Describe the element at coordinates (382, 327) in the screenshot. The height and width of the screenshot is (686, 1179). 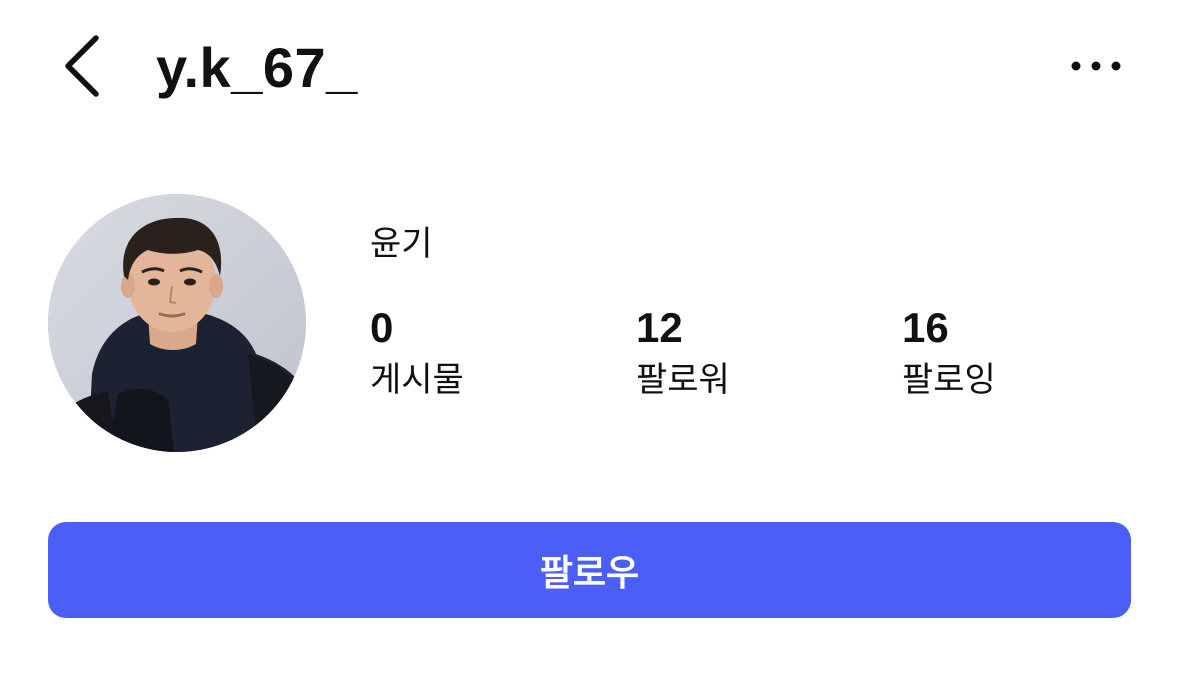
I see `posts-count: 0` at that location.